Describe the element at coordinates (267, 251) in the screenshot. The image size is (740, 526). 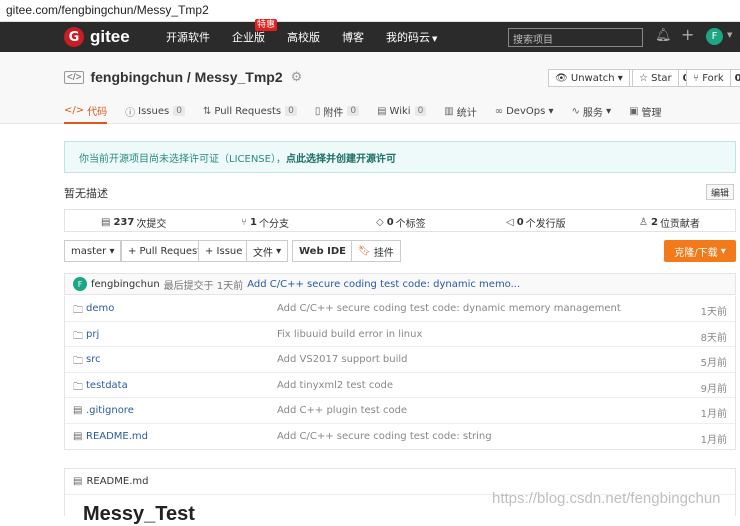
I see `file-menu-button: 文件 ▾` at that location.